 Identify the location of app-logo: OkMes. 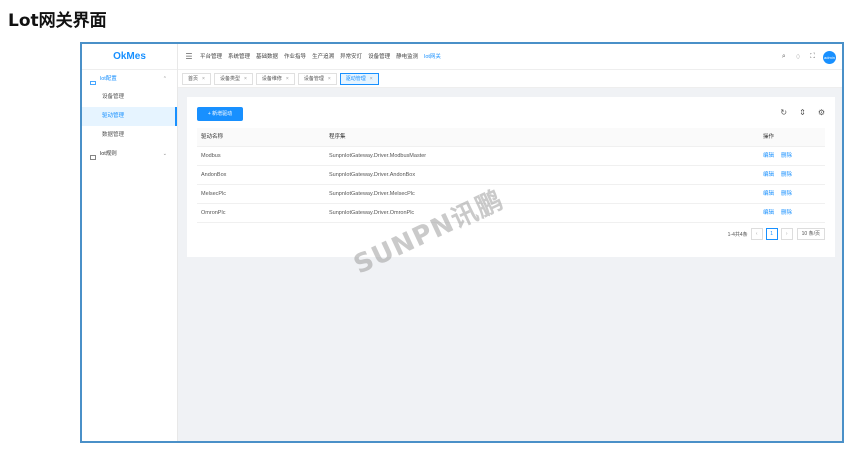
(129, 57).